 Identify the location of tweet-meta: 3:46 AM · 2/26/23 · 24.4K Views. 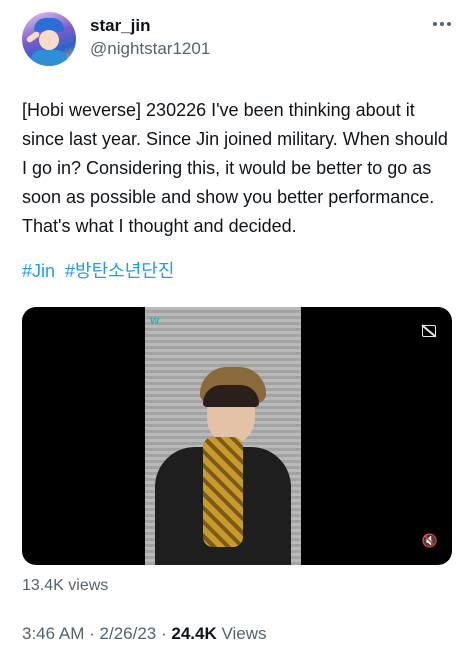
(144, 634).